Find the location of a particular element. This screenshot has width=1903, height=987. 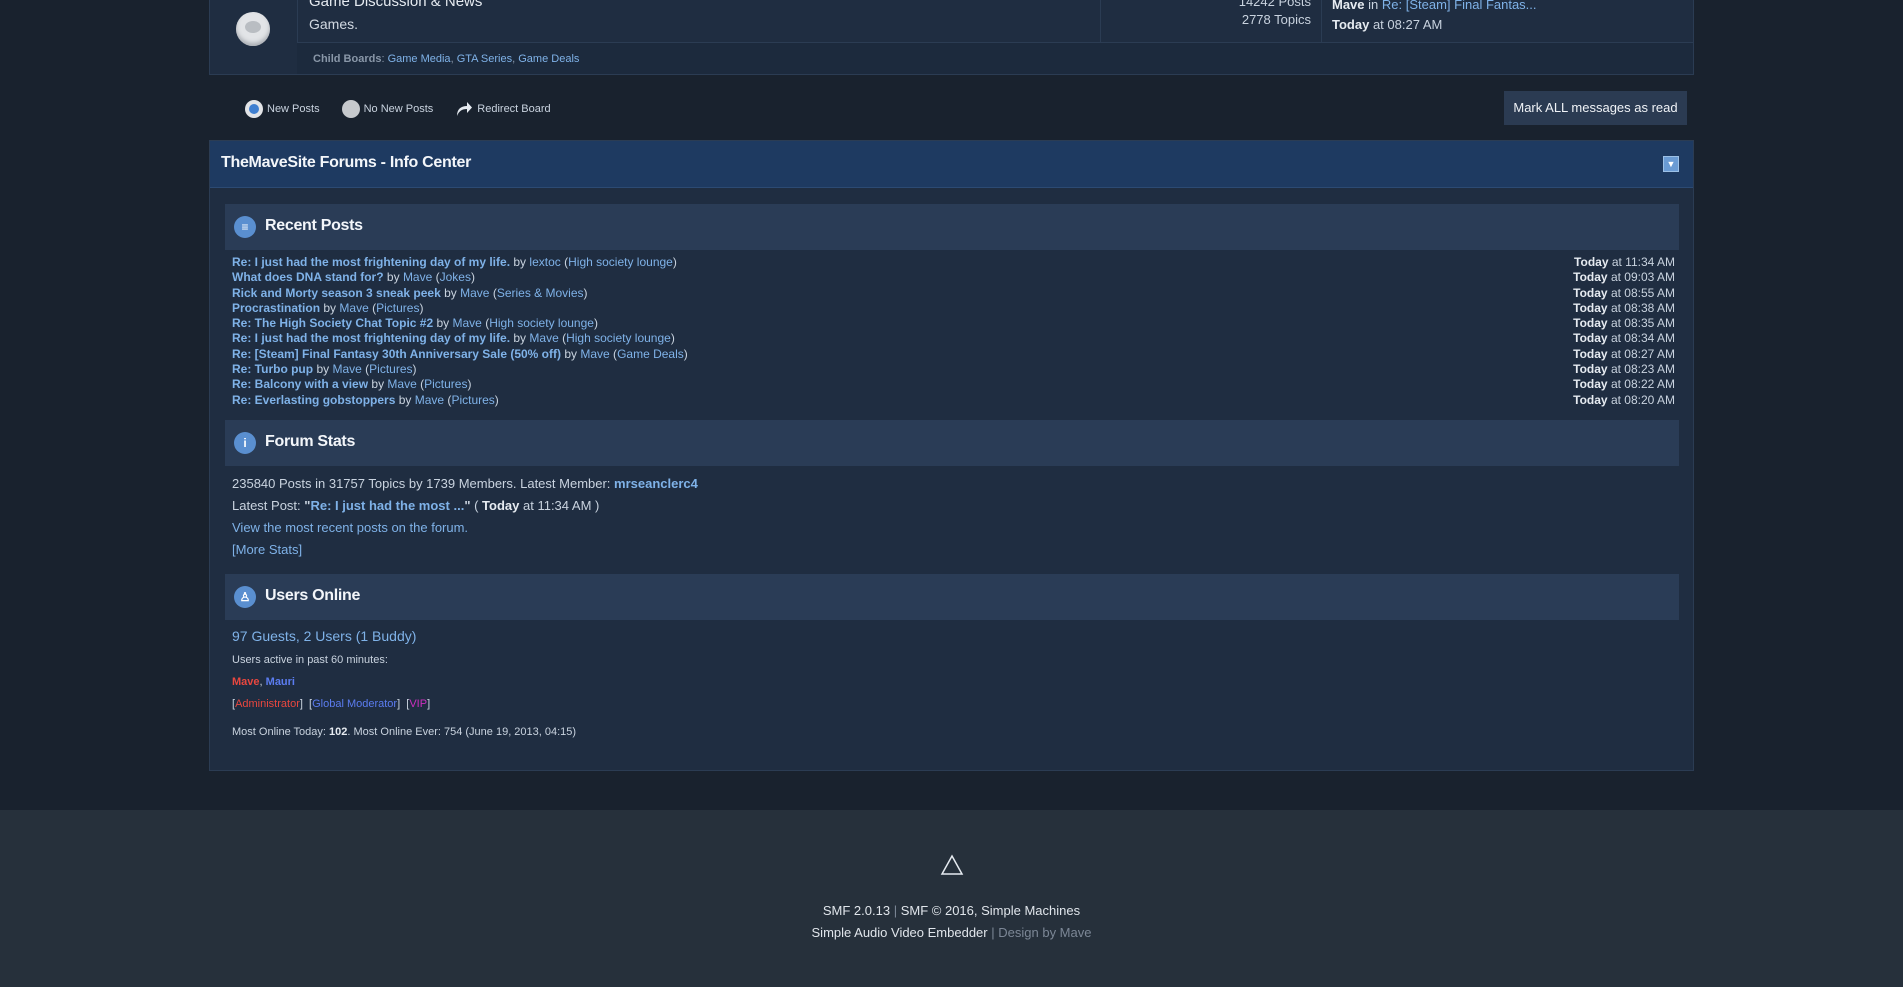

legend-no-new-posts-label: No New Posts is located at coordinates (398, 109).